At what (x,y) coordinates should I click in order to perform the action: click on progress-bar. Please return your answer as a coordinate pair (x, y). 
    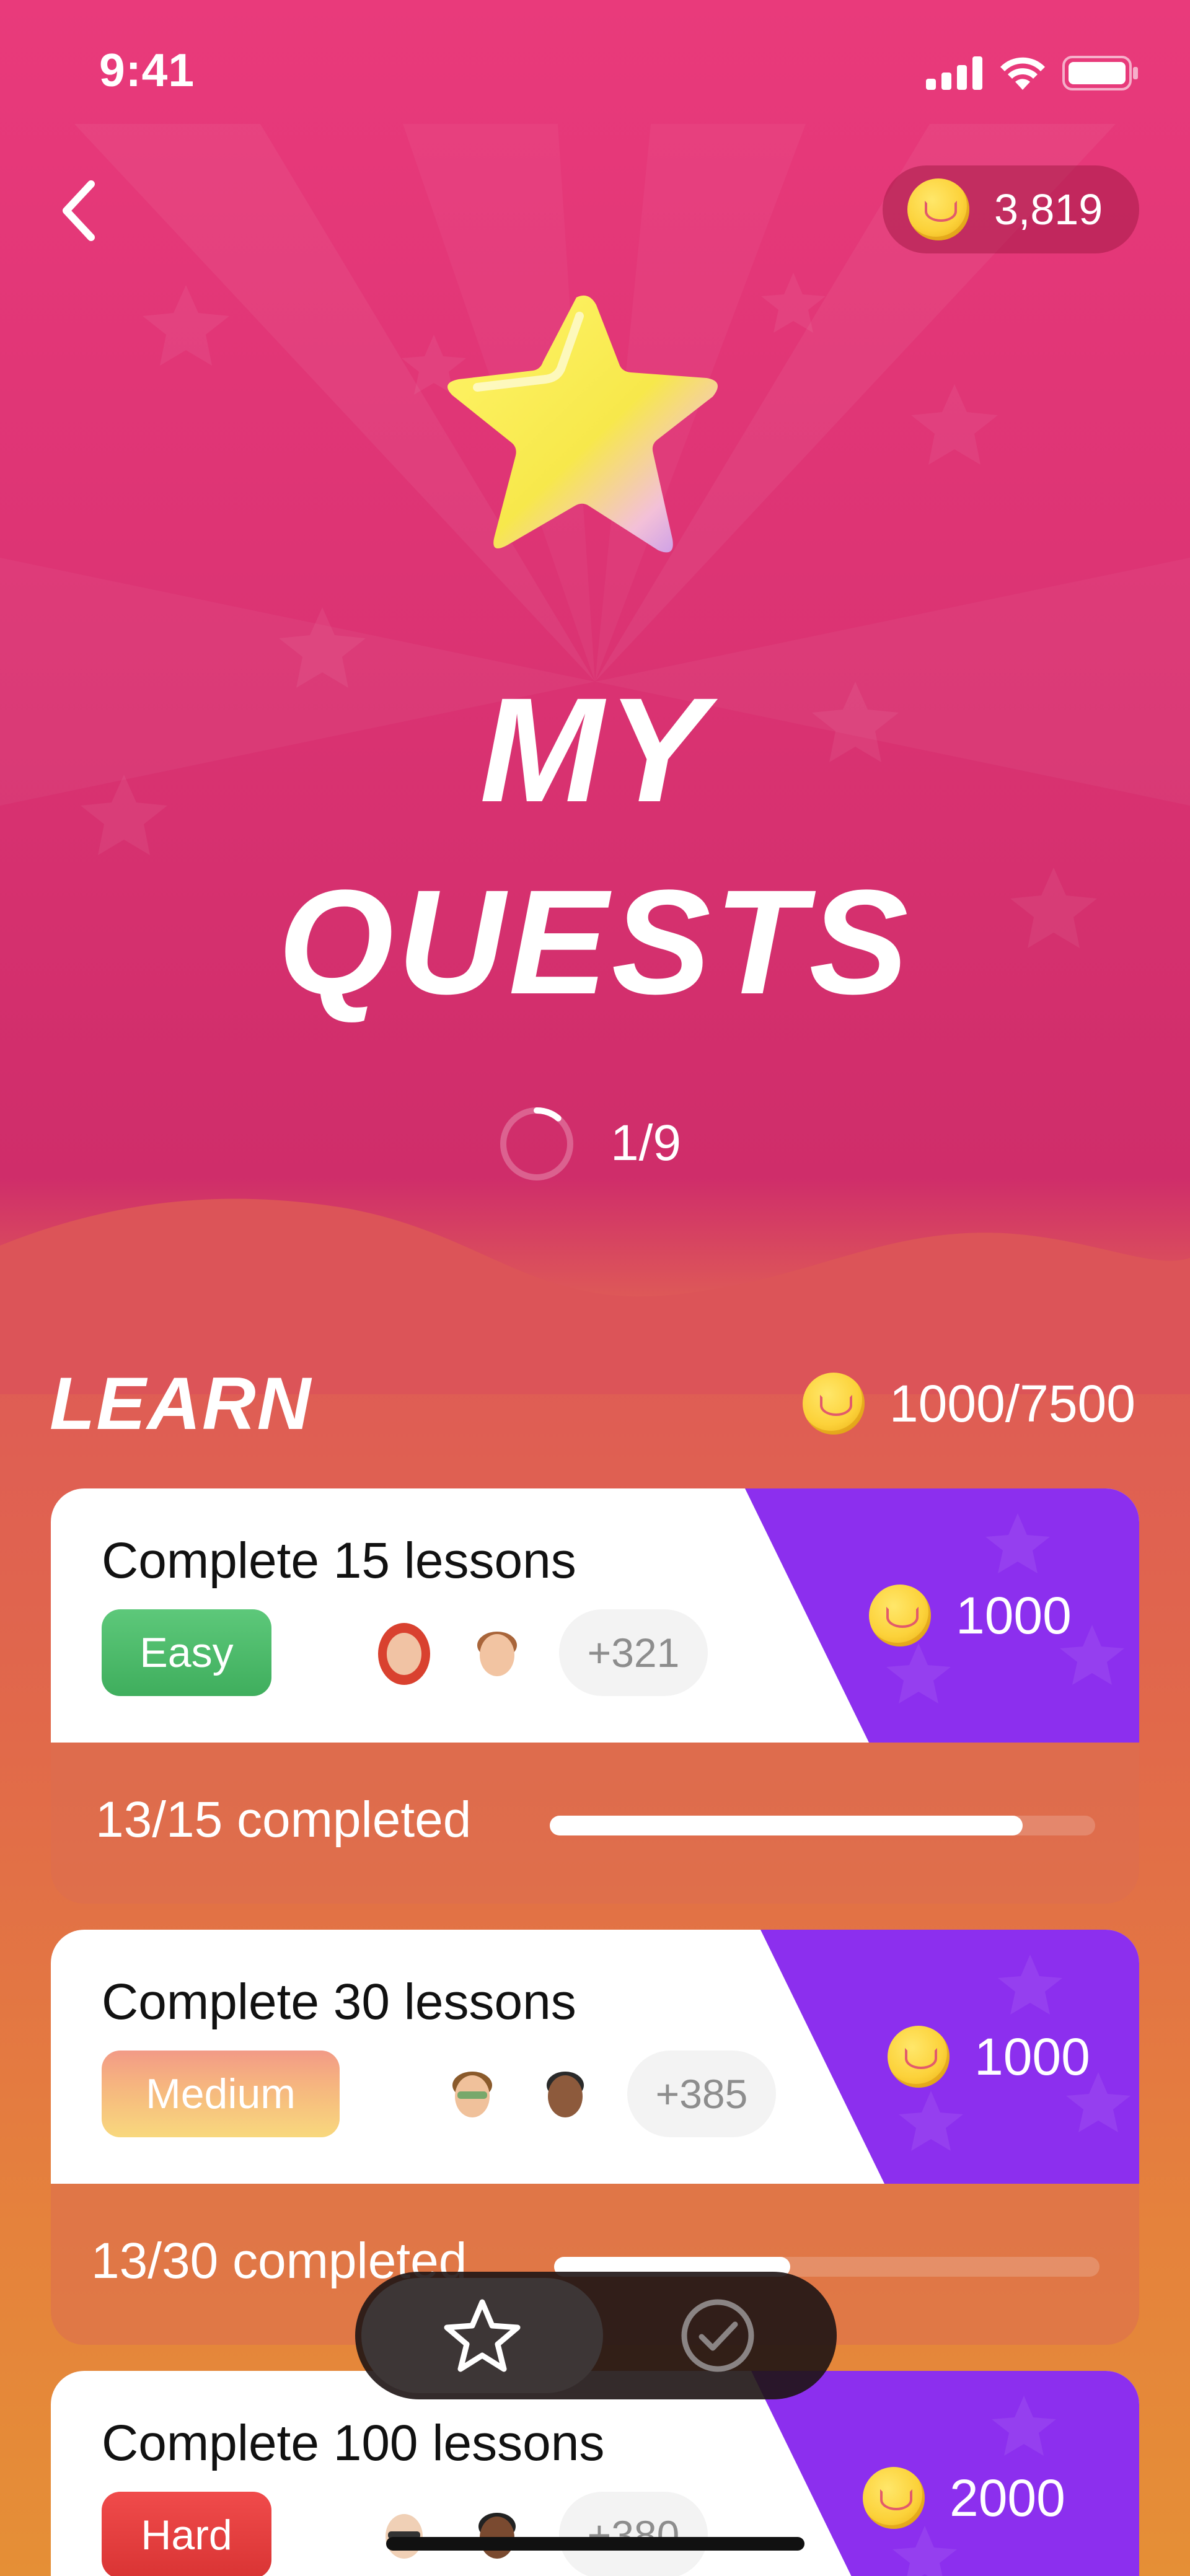
    Looking at the image, I should click on (822, 1825).